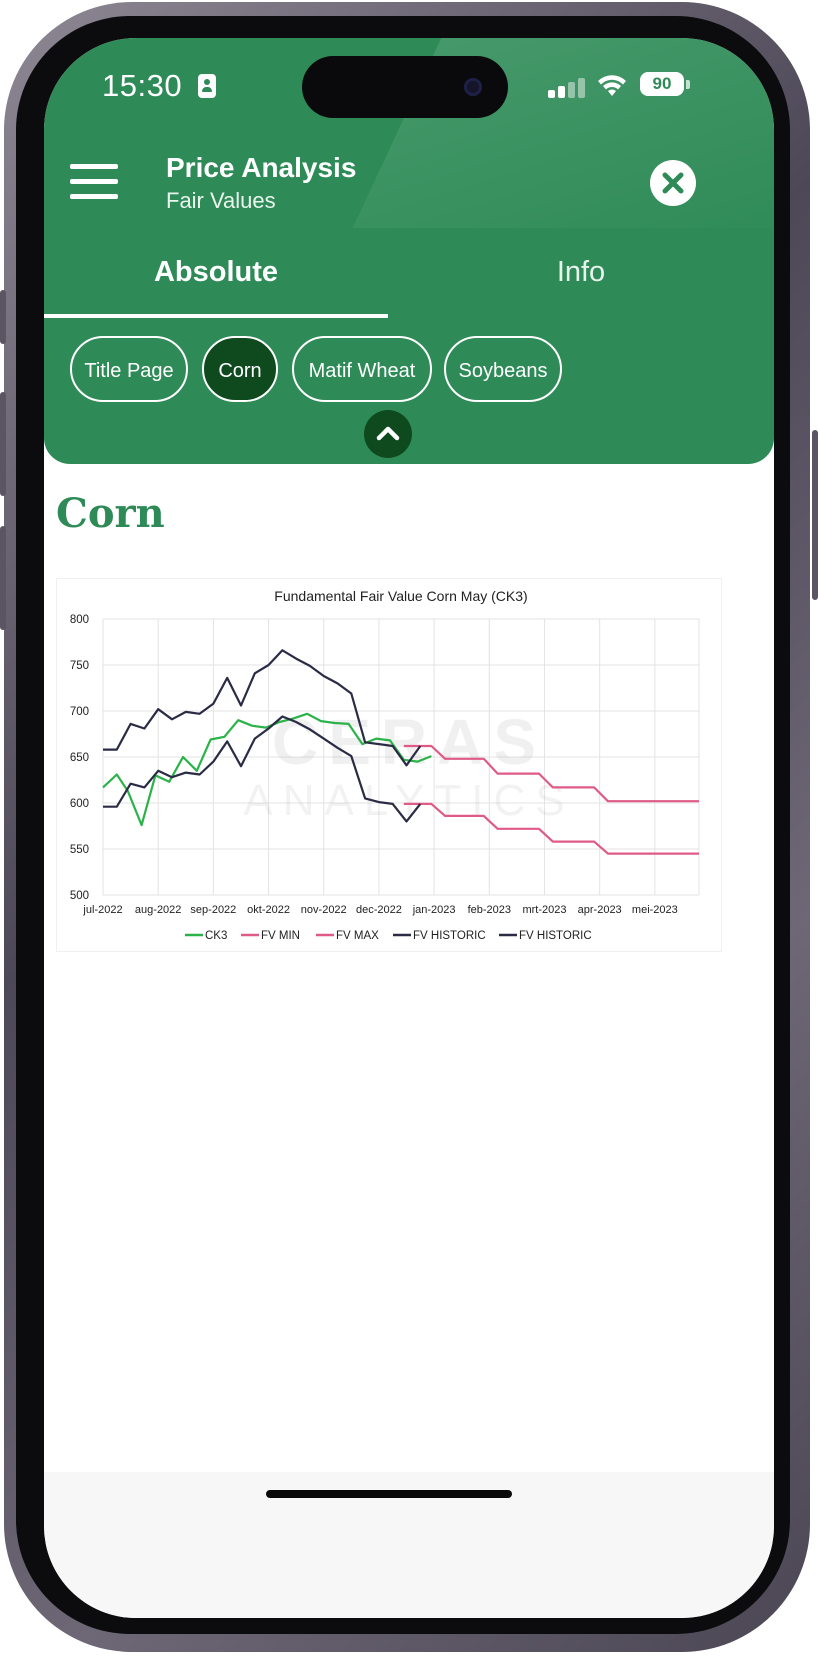 Image resolution: width=818 pixels, height=1656 pixels. Describe the element at coordinates (544, 910) in the screenshot. I see `x-tick-label: mrt-2023` at that location.